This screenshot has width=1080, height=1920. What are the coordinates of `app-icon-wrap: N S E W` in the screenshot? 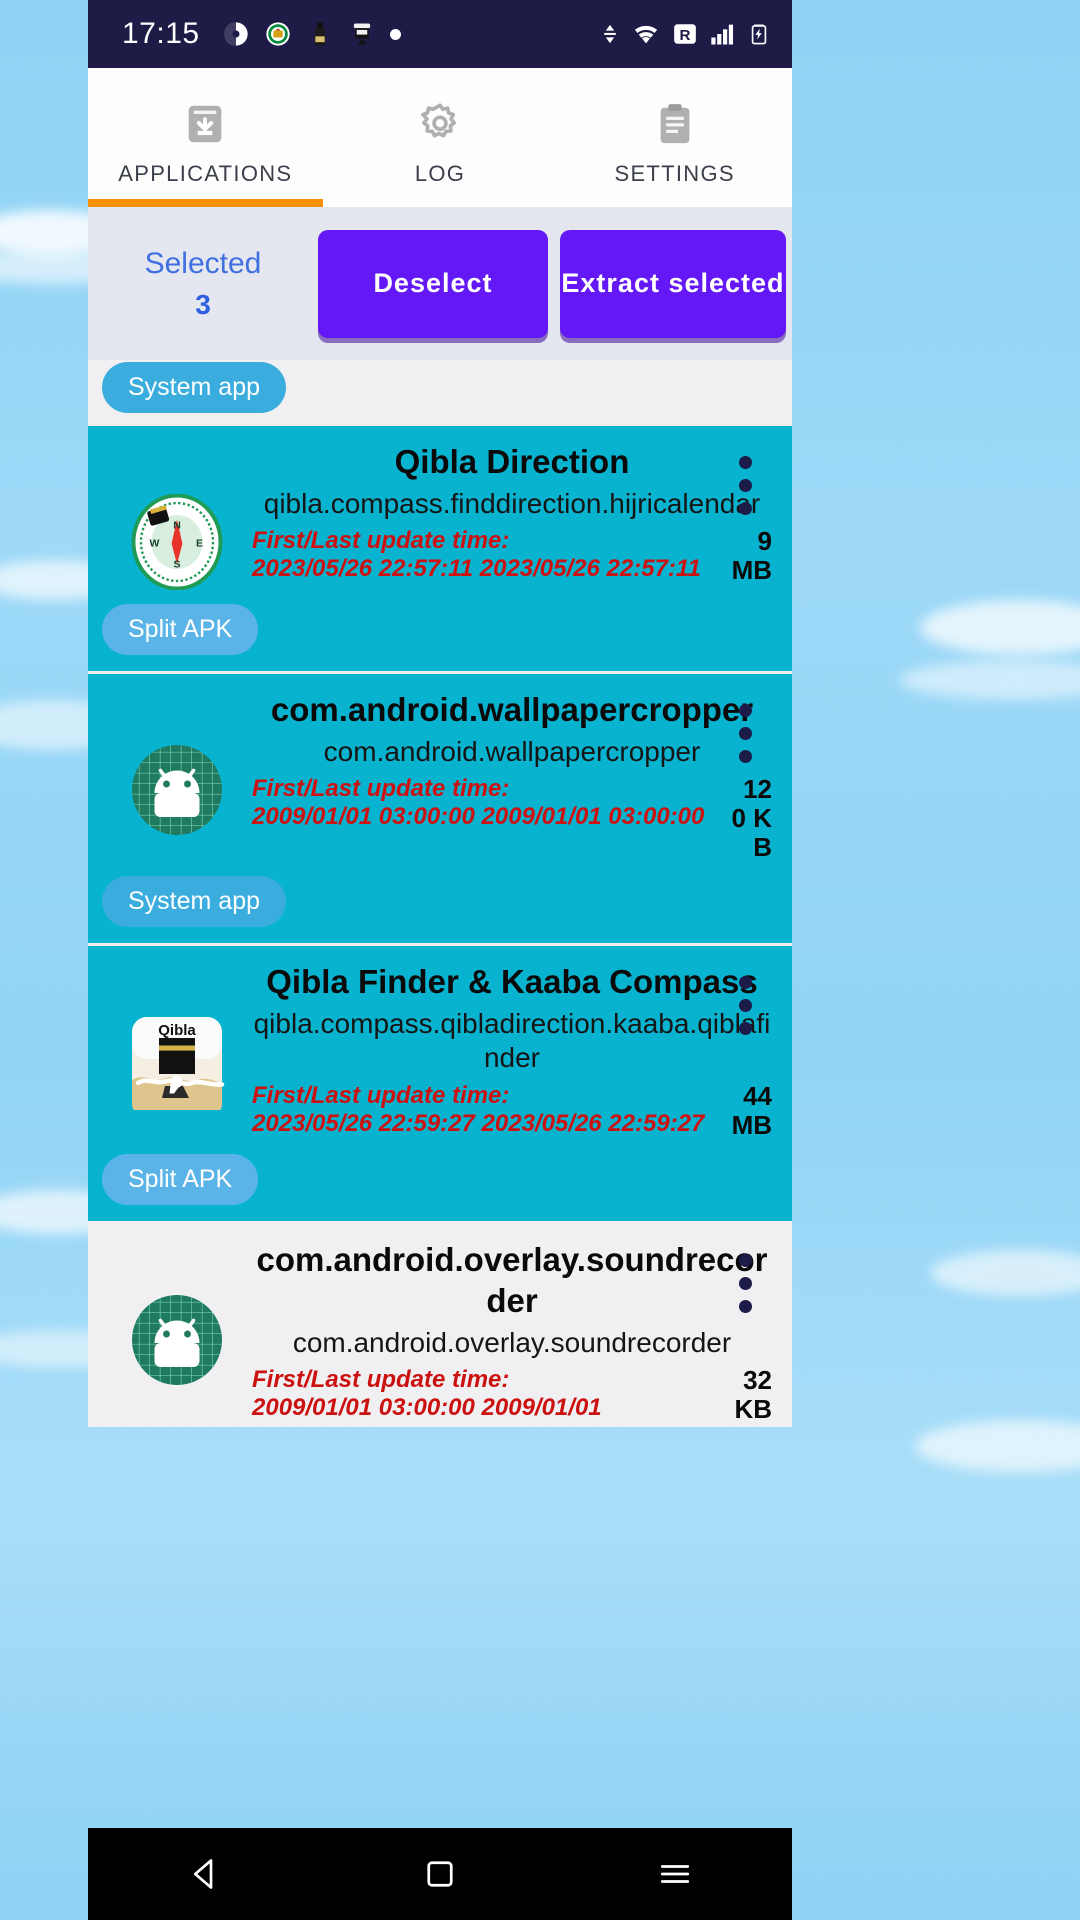 It's located at (177, 516).